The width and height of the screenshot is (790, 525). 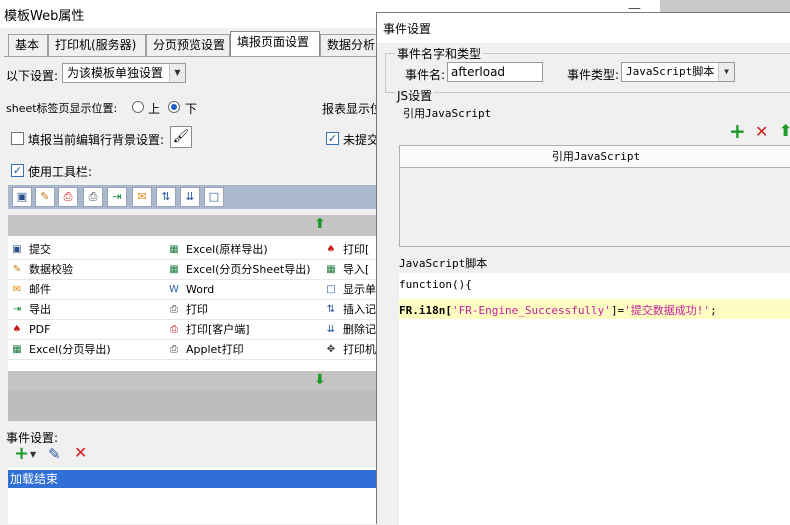 What do you see at coordinates (174, 107) in the screenshot?
I see `radio-bottom` at bounding box center [174, 107].